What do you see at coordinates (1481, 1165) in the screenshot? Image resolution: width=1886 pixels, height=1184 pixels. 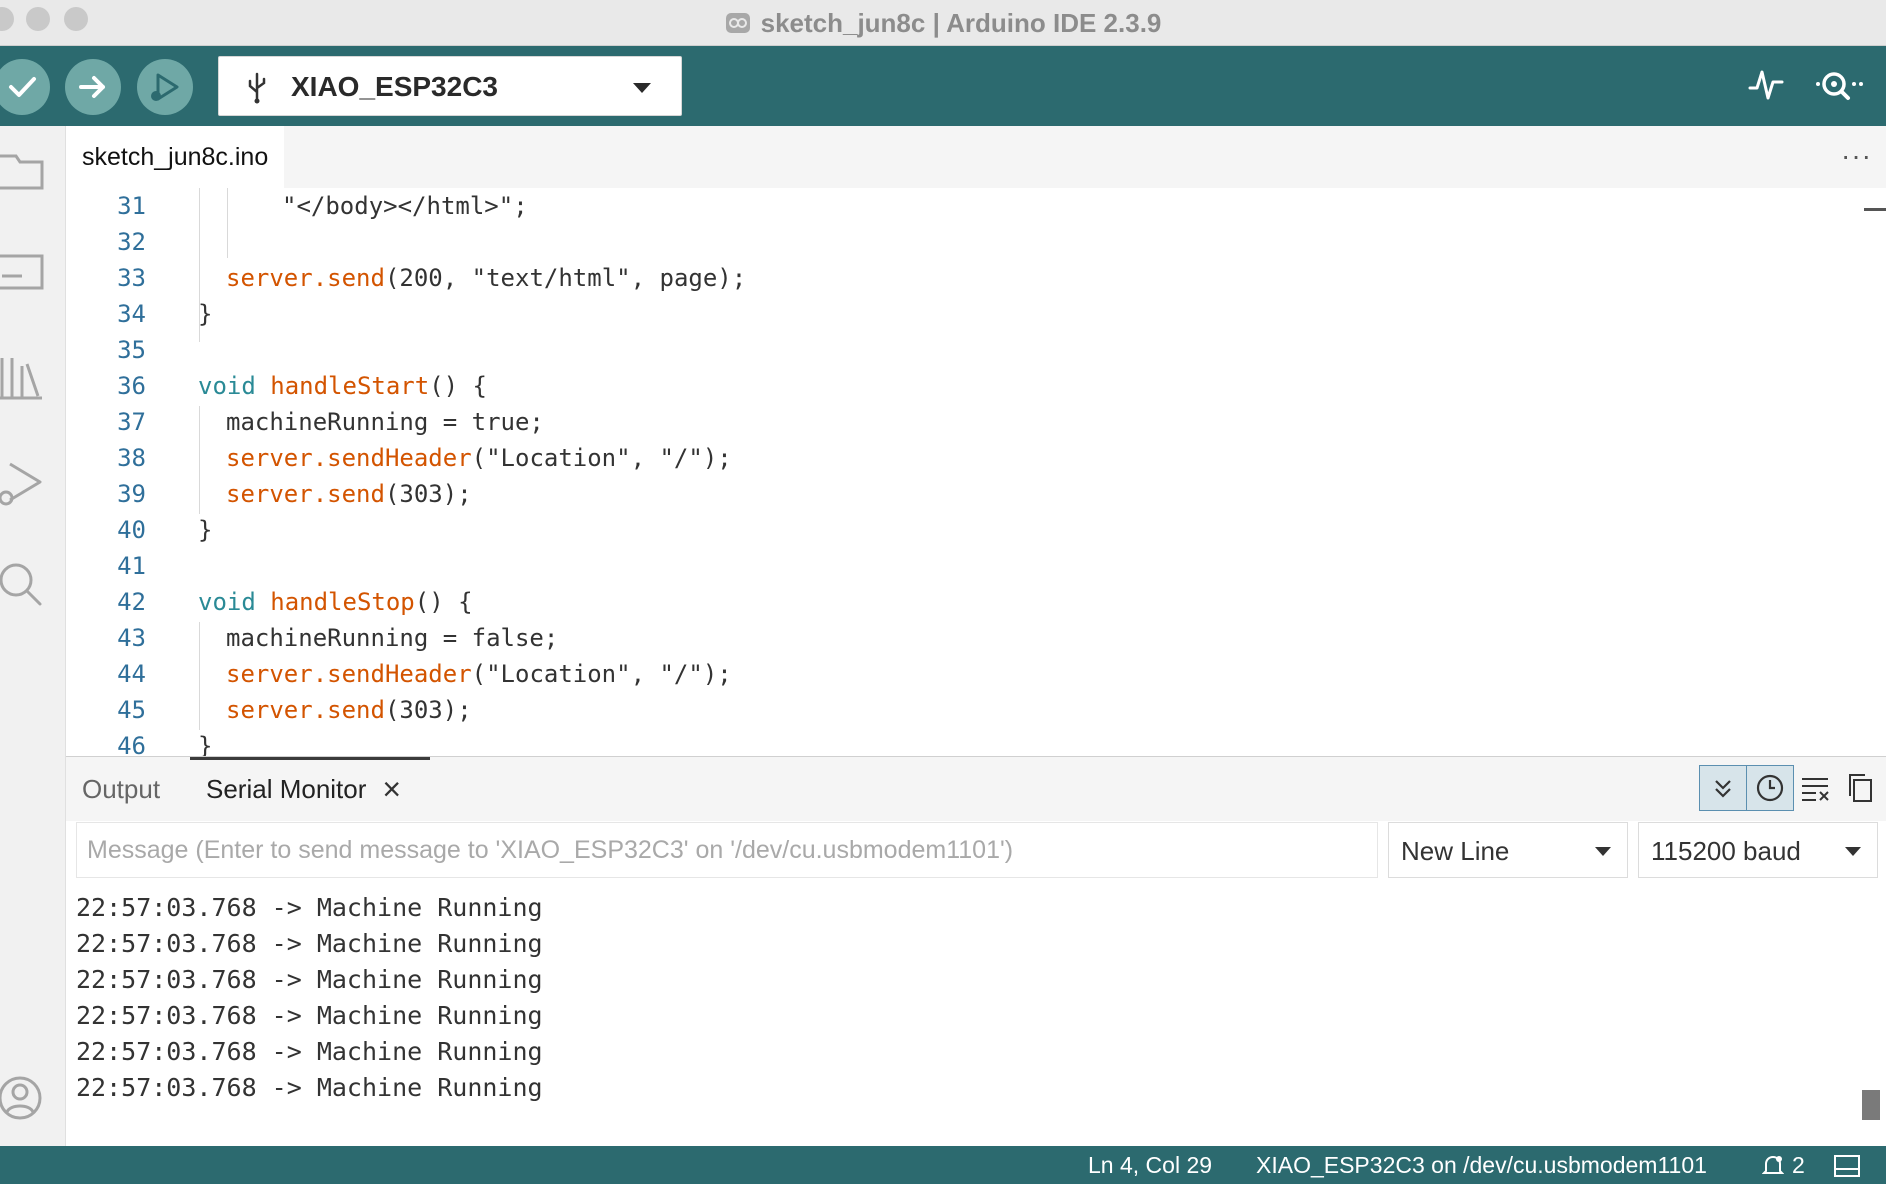 I see `board-port-status: XIAO_ESP32C3 on /dev/cu.usbmodem1101` at bounding box center [1481, 1165].